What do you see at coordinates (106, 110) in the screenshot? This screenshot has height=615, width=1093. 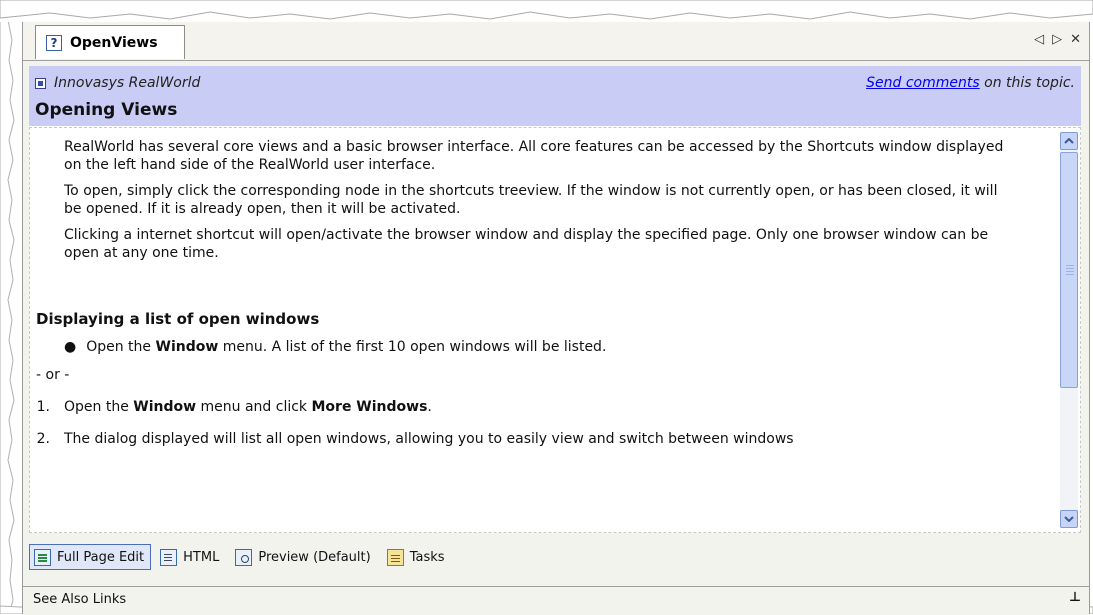 I see `page-title: Opening Views` at bounding box center [106, 110].